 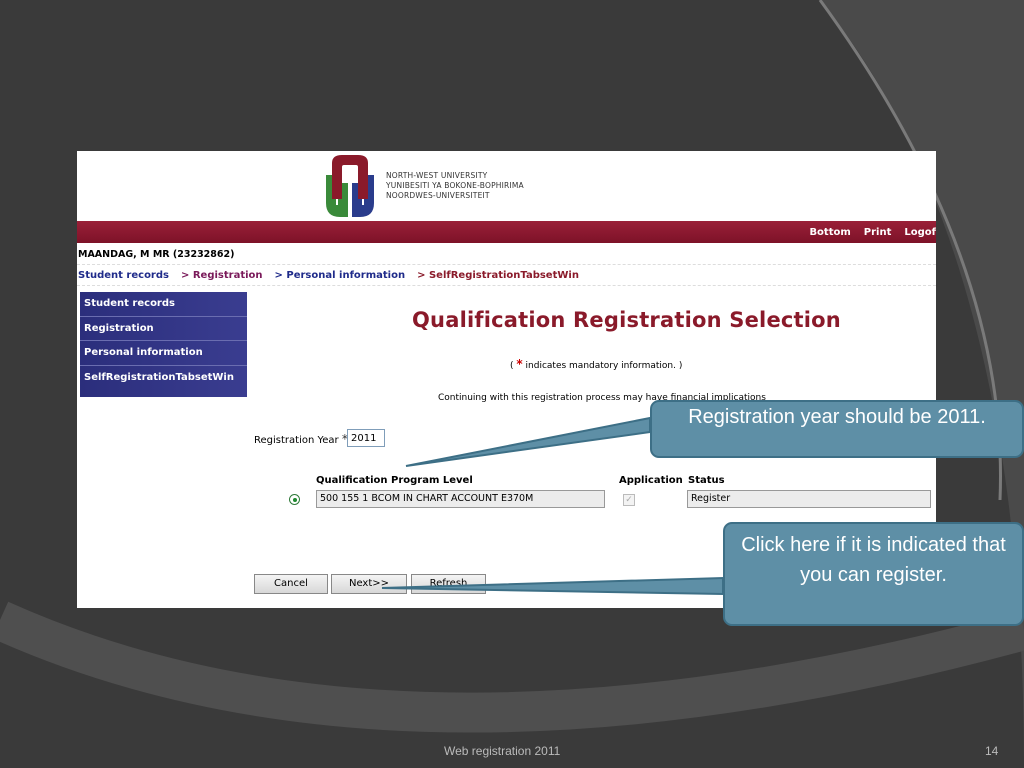 What do you see at coordinates (506, 232) in the screenshot?
I see `top-bar: Bottom Print Logof` at bounding box center [506, 232].